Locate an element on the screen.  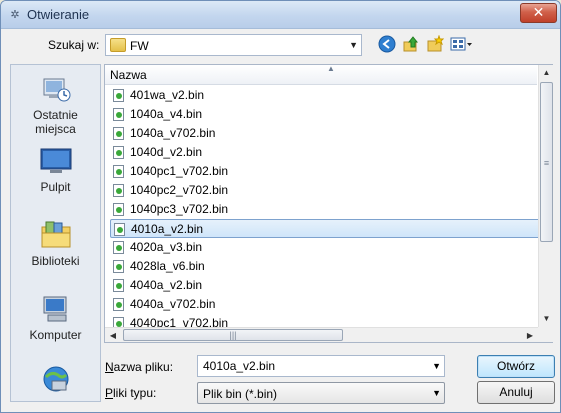
sort-ascending-icon: ▲ is located at coordinates (331, 68).